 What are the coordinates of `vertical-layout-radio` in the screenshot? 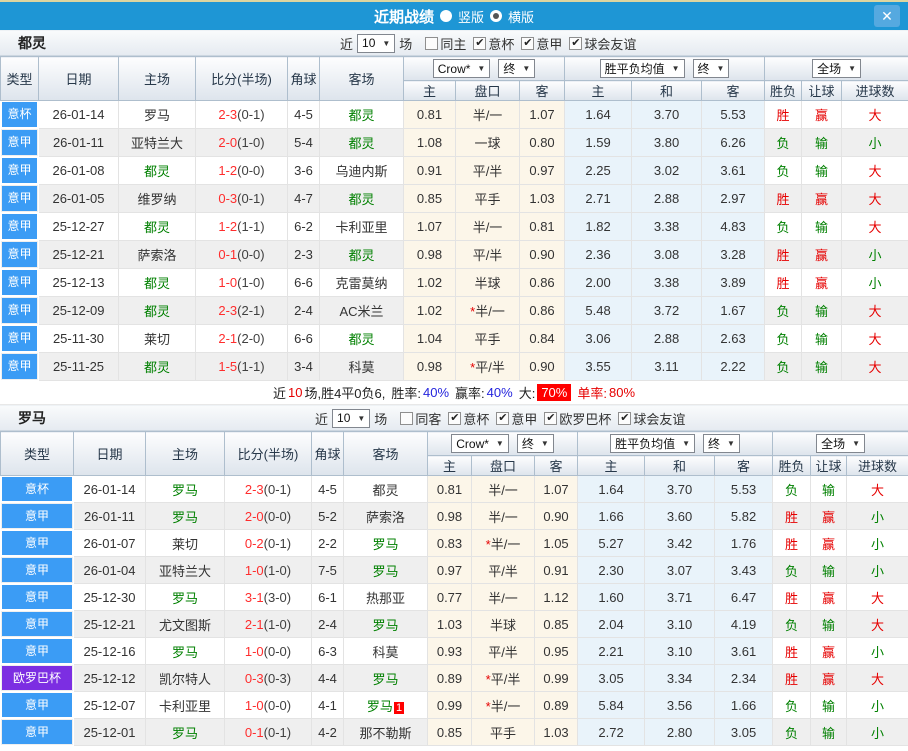 It's located at (445, 16).